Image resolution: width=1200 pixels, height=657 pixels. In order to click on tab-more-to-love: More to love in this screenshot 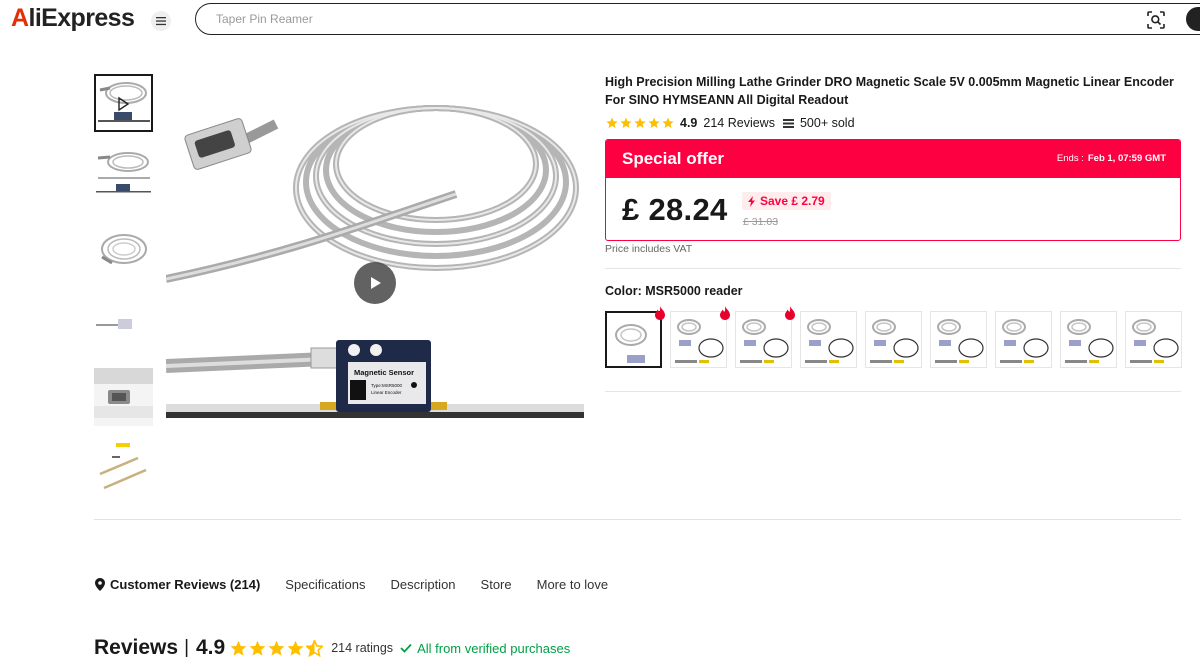, I will do `click(573, 584)`.